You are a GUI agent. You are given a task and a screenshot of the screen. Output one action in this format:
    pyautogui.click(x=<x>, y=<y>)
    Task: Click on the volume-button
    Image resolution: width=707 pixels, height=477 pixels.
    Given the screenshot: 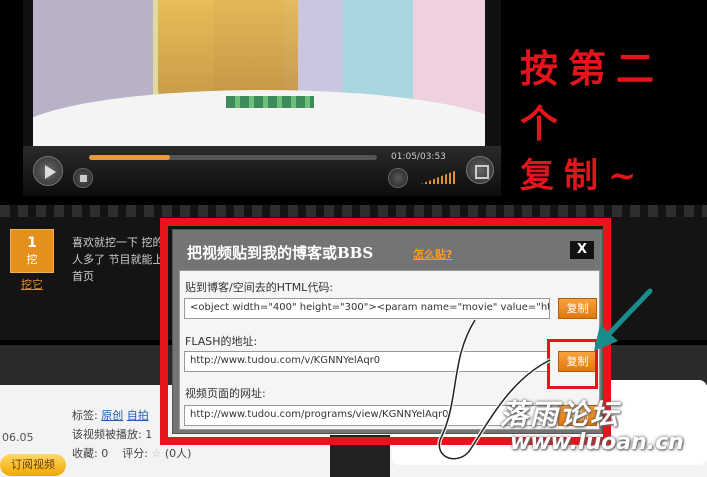 What is the action you would take?
    pyautogui.click(x=398, y=178)
    